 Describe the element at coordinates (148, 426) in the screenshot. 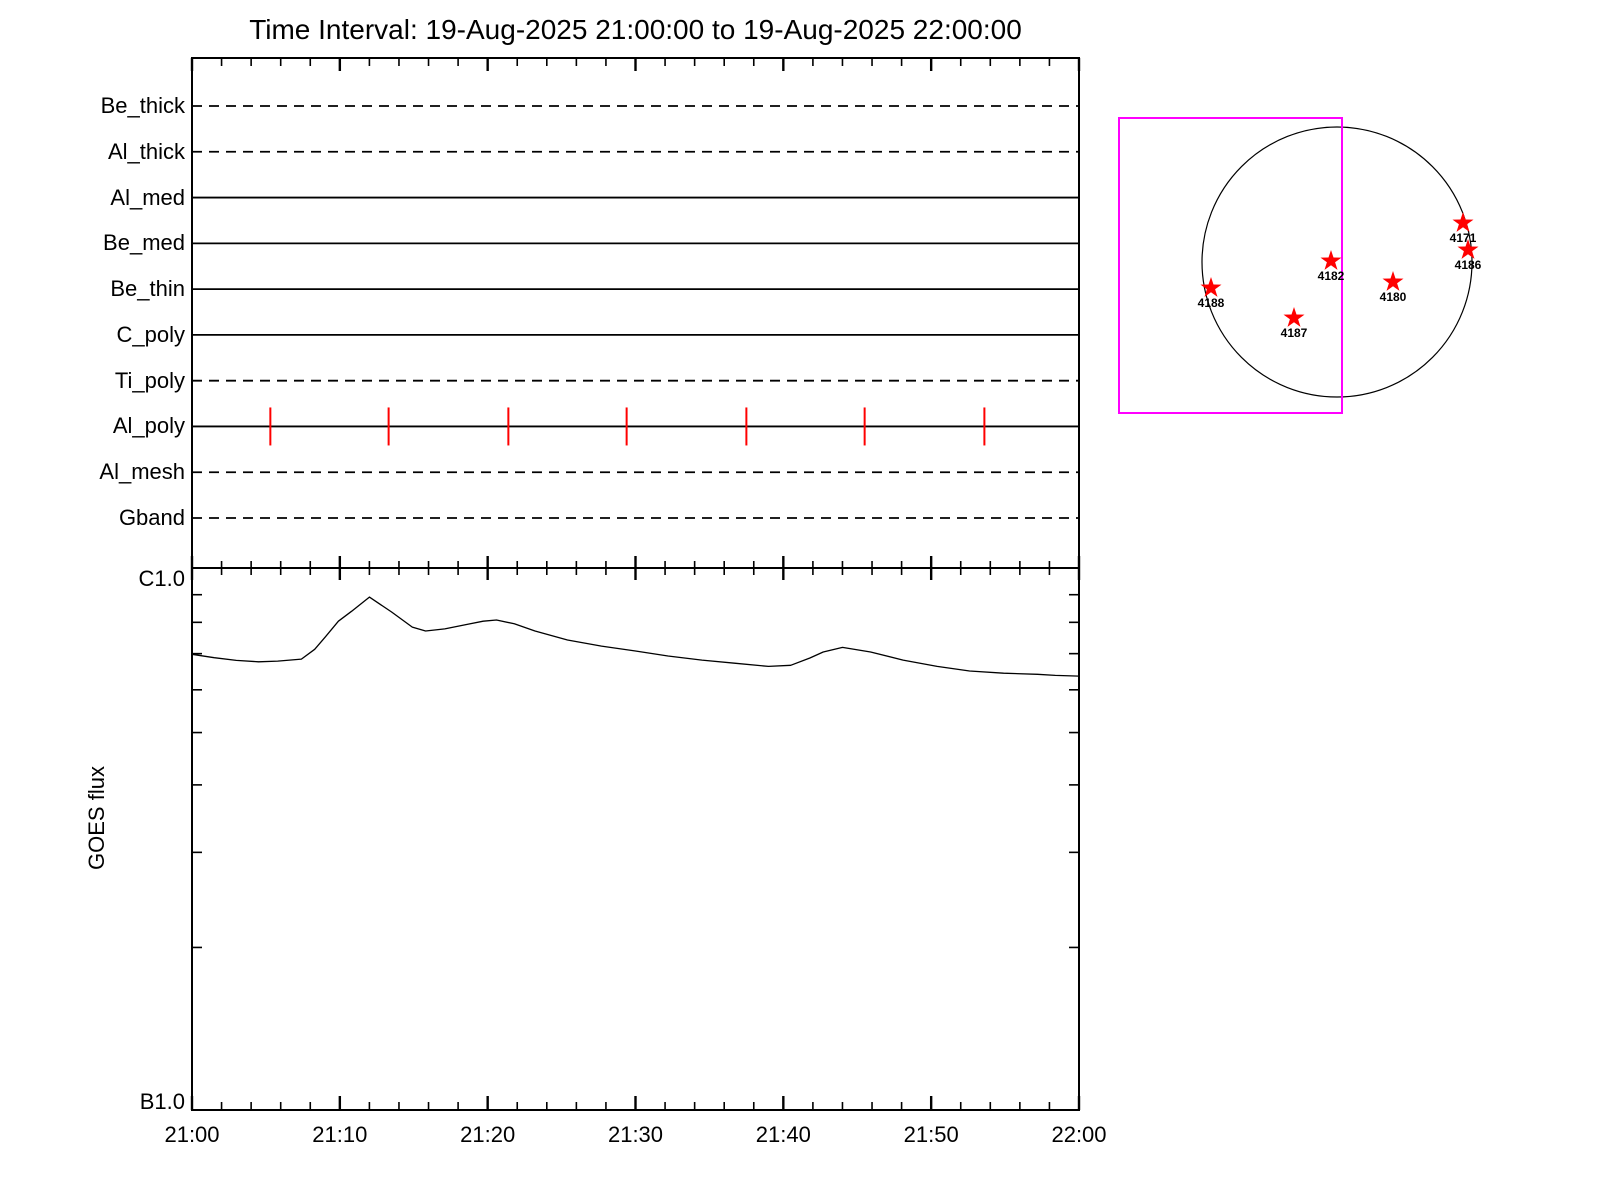

I see `filter-label-al-poly: Al_poly` at that location.